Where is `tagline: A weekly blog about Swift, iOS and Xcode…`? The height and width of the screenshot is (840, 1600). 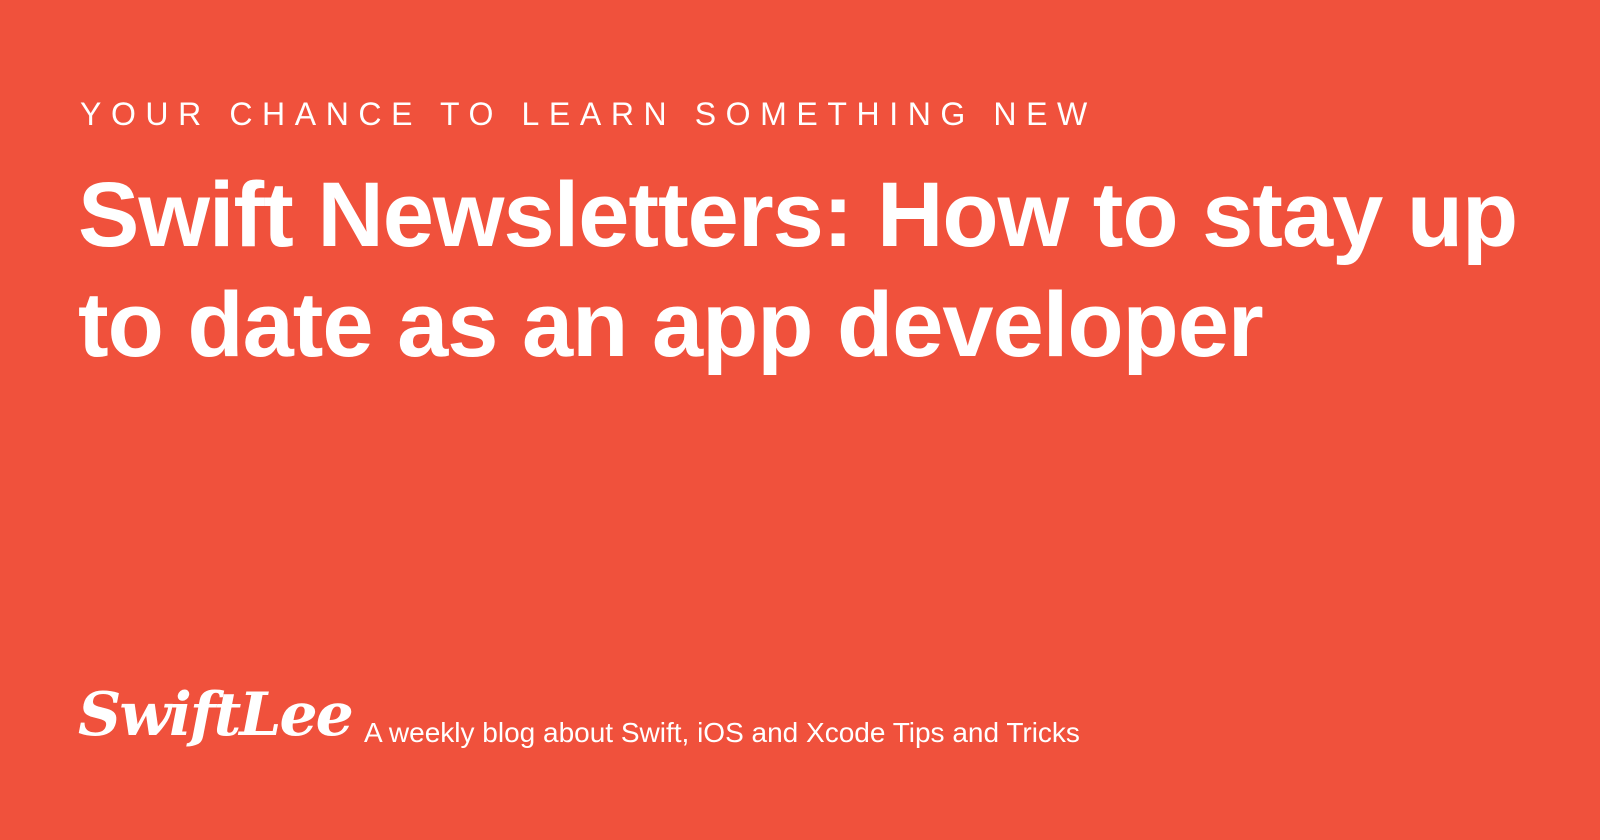 tagline: A weekly blog about Swift, iOS and Xcode… is located at coordinates (722, 732).